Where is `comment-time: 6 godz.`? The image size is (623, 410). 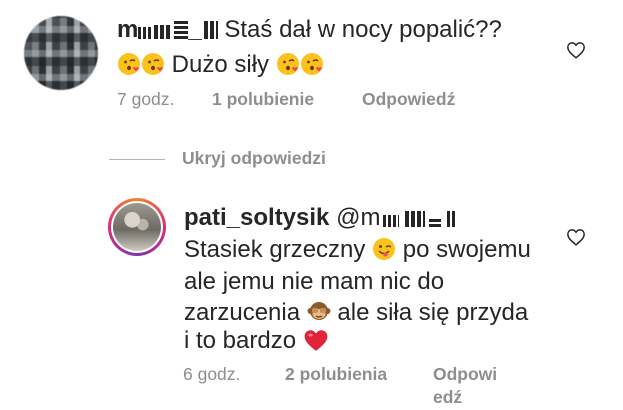
comment-time: 6 godz. is located at coordinates (212, 374).